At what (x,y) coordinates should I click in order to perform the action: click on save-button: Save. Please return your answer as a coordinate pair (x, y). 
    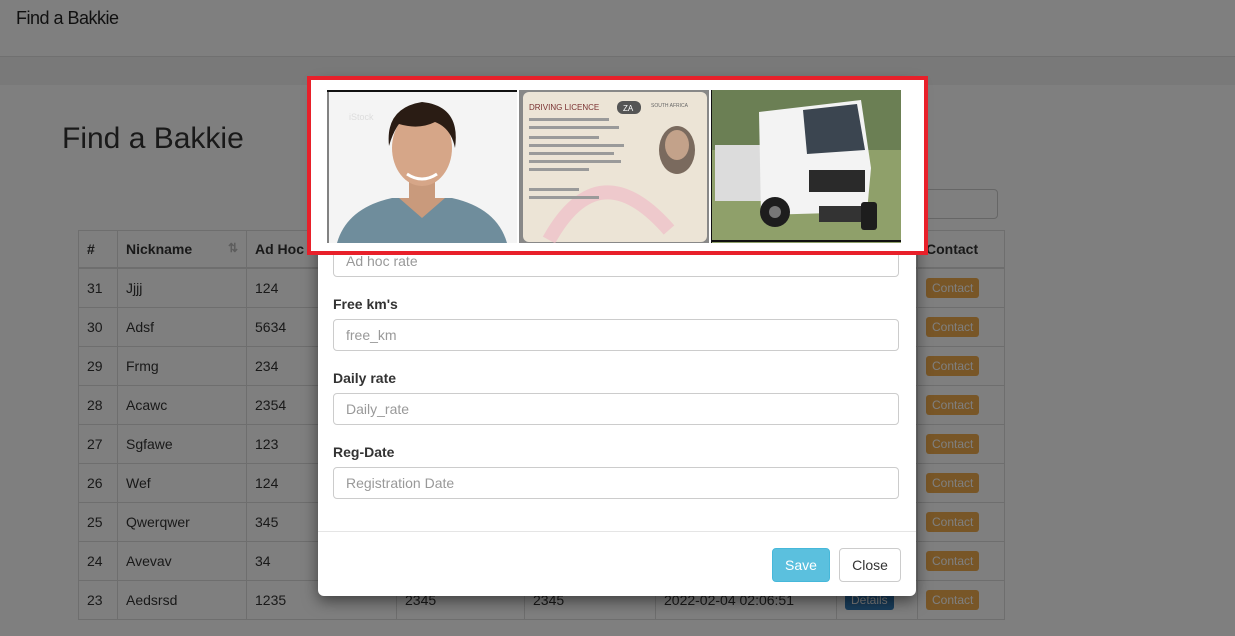
    Looking at the image, I should click on (801, 565).